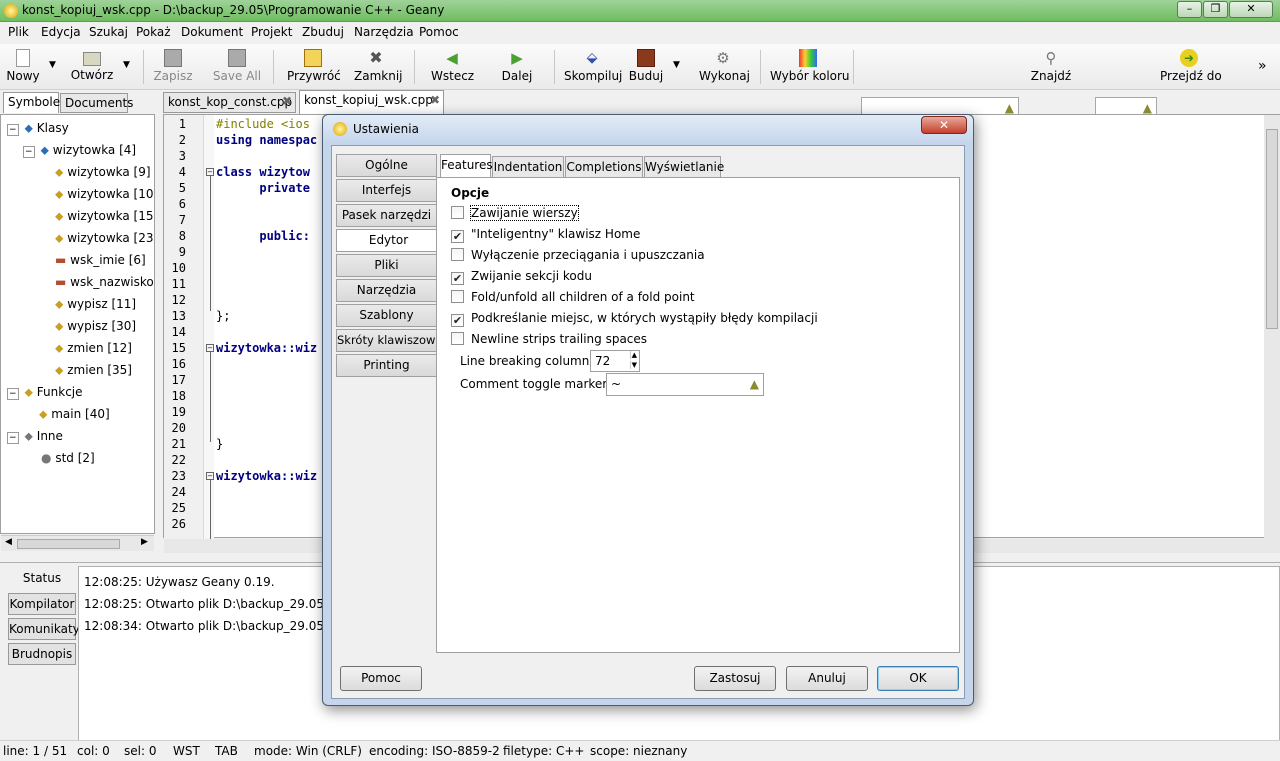 This screenshot has width=1280, height=761. What do you see at coordinates (229, 102) in the screenshot?
I see `editor-tab-const: konst_kop_const.cpp ✖` at bounding box center [229, 102].